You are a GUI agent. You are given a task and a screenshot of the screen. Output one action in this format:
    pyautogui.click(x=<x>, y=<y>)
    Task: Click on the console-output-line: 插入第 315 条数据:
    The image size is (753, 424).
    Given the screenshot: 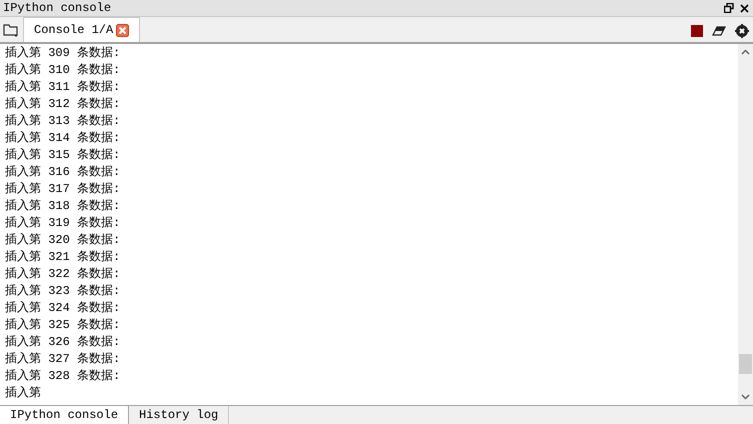 What is the action you would take?
    pyautogui.click(x=62, y=155)
    